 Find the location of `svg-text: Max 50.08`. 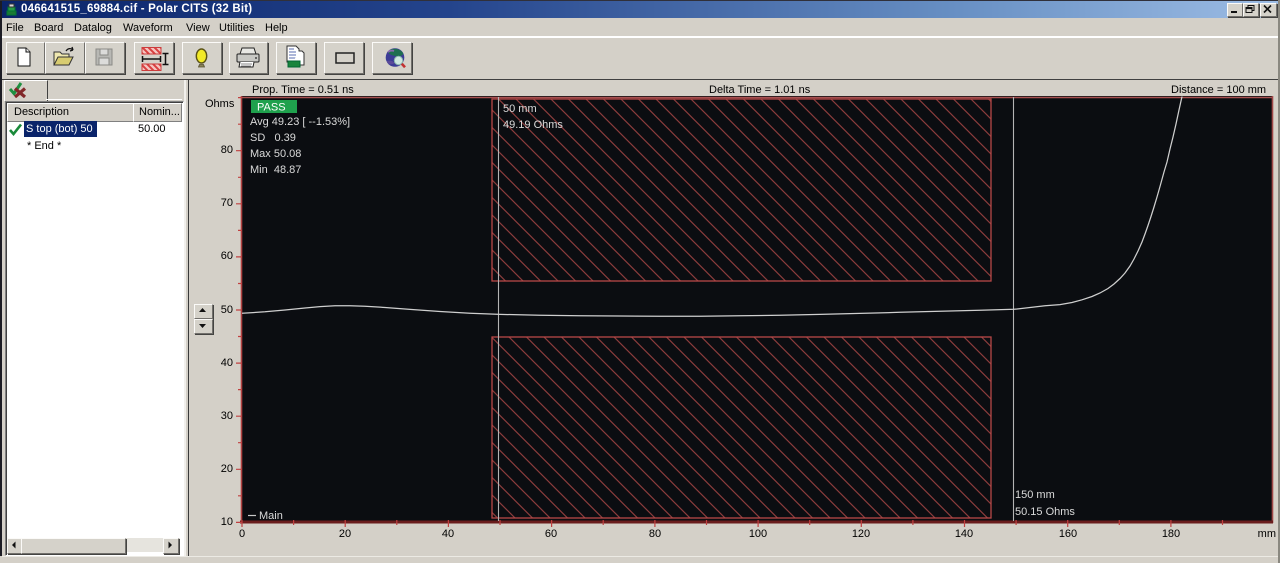

svg-text: Max 50.08 is located at coordinates (275, 154).